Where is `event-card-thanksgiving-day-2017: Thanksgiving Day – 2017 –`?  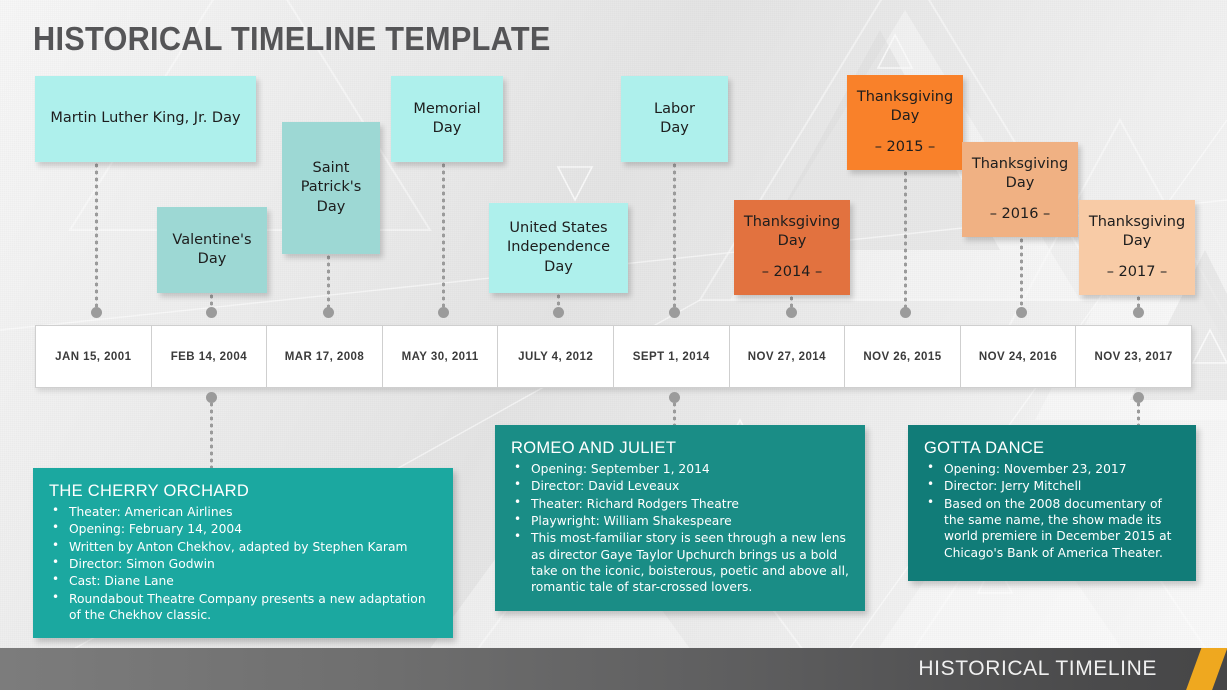 event-card-thanksgiving-day-2017: Thanksgiving Day – 2017 – is located at coordinates (1137, 247).